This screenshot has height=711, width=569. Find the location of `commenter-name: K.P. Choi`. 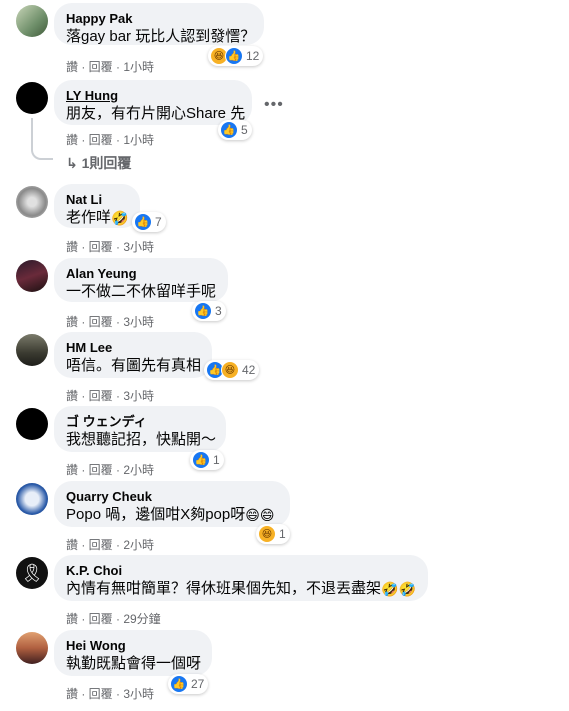

commenter-name: K.P. Choi is located at coordinates (241, 571).